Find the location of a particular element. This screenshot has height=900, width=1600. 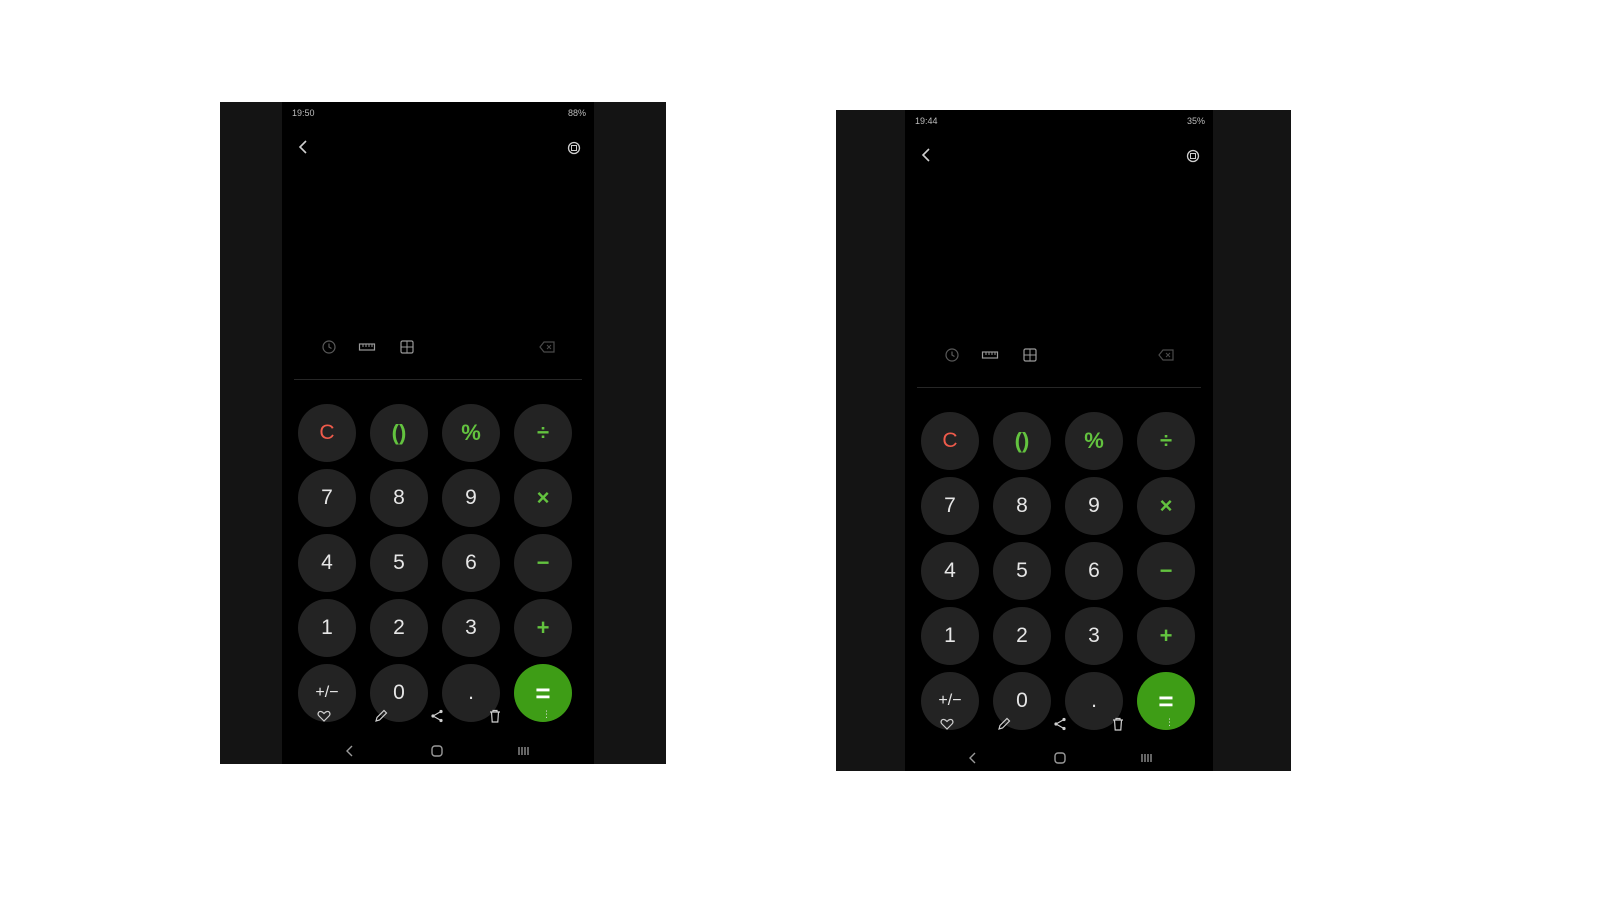

status-battery: 88% is located at coordinates (576, 113).